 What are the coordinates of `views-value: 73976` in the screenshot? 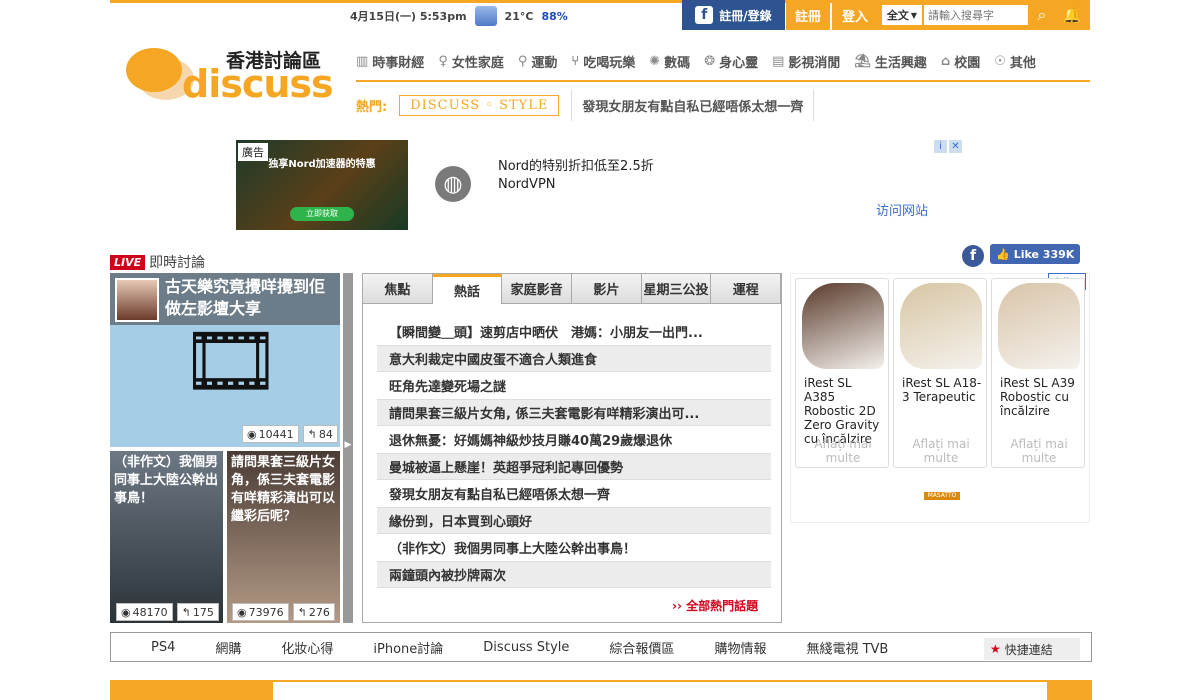 It's located at (266, 612).